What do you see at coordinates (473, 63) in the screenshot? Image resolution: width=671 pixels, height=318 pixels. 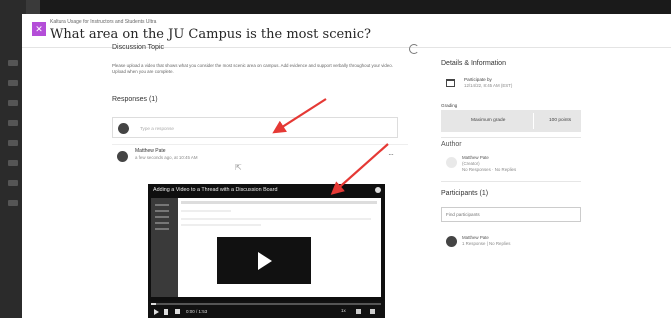 I see `details-title: Details & Information` at bounding box center [473, 63].